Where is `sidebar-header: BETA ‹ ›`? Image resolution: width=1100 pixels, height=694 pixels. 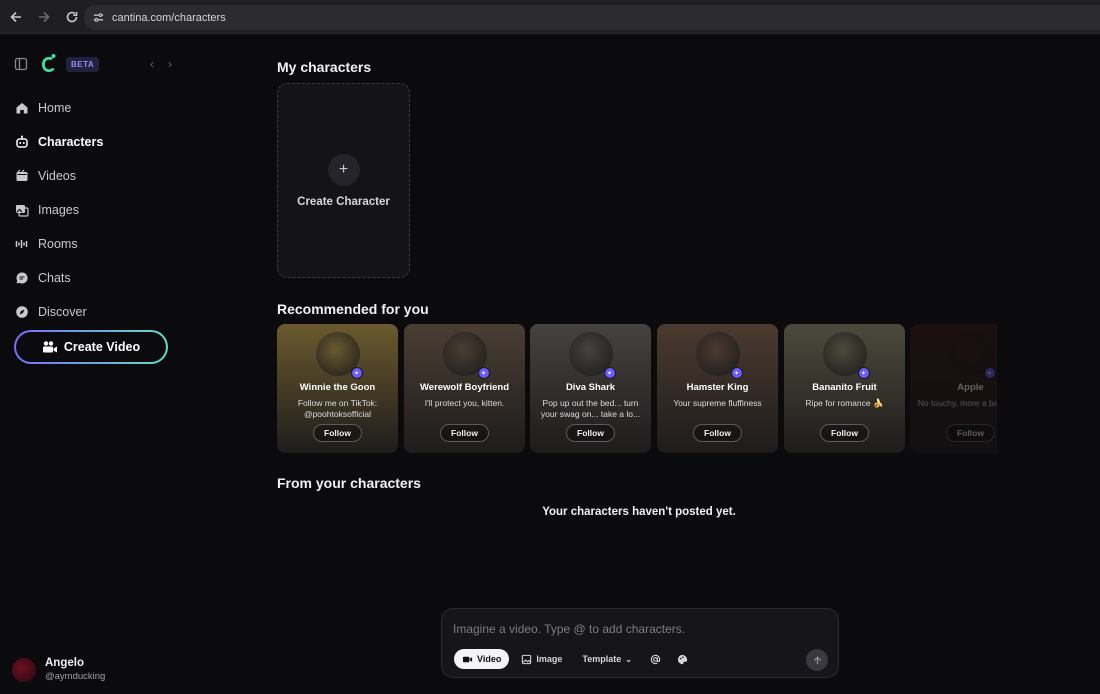
sidebar-header: BETA ‹ › is located at coordinates (94, 64).